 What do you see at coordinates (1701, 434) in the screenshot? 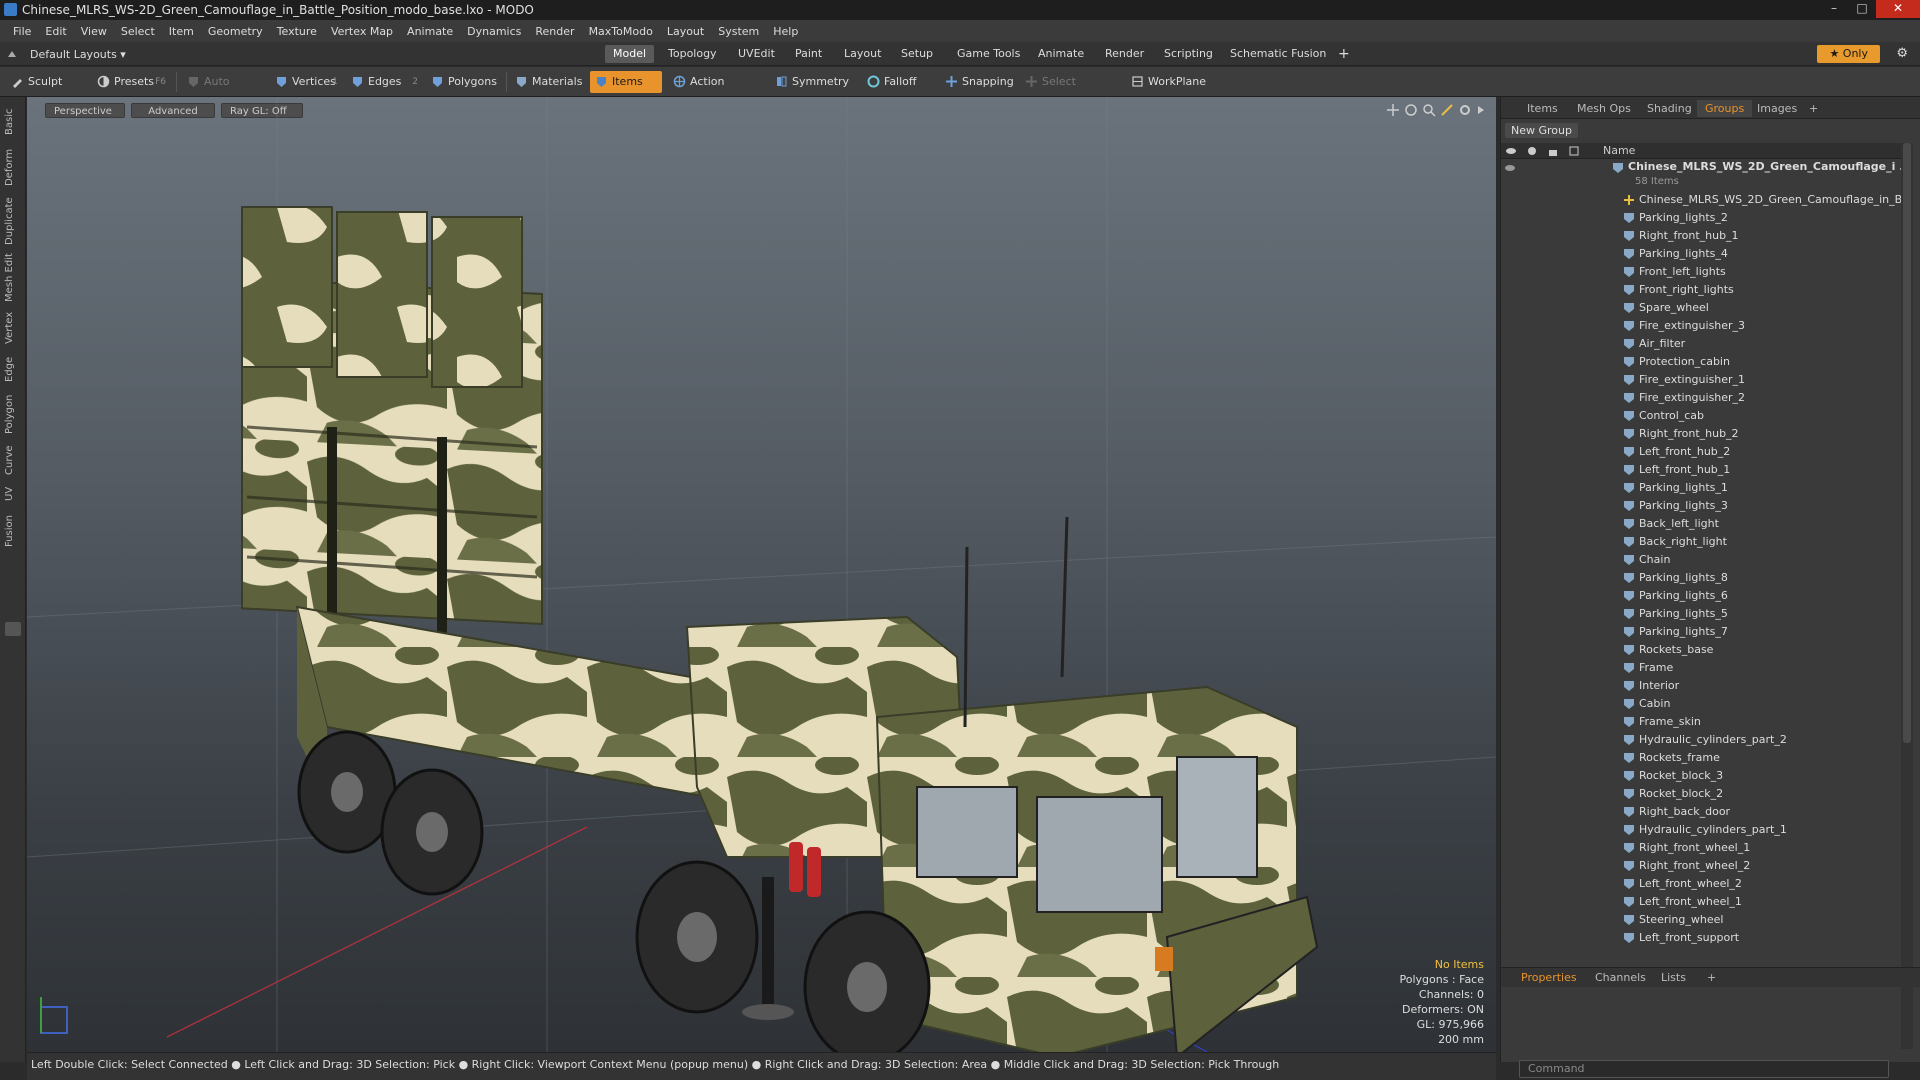
I see `list-item: Right_front_hub_2` at bounding box center [1701, 434].